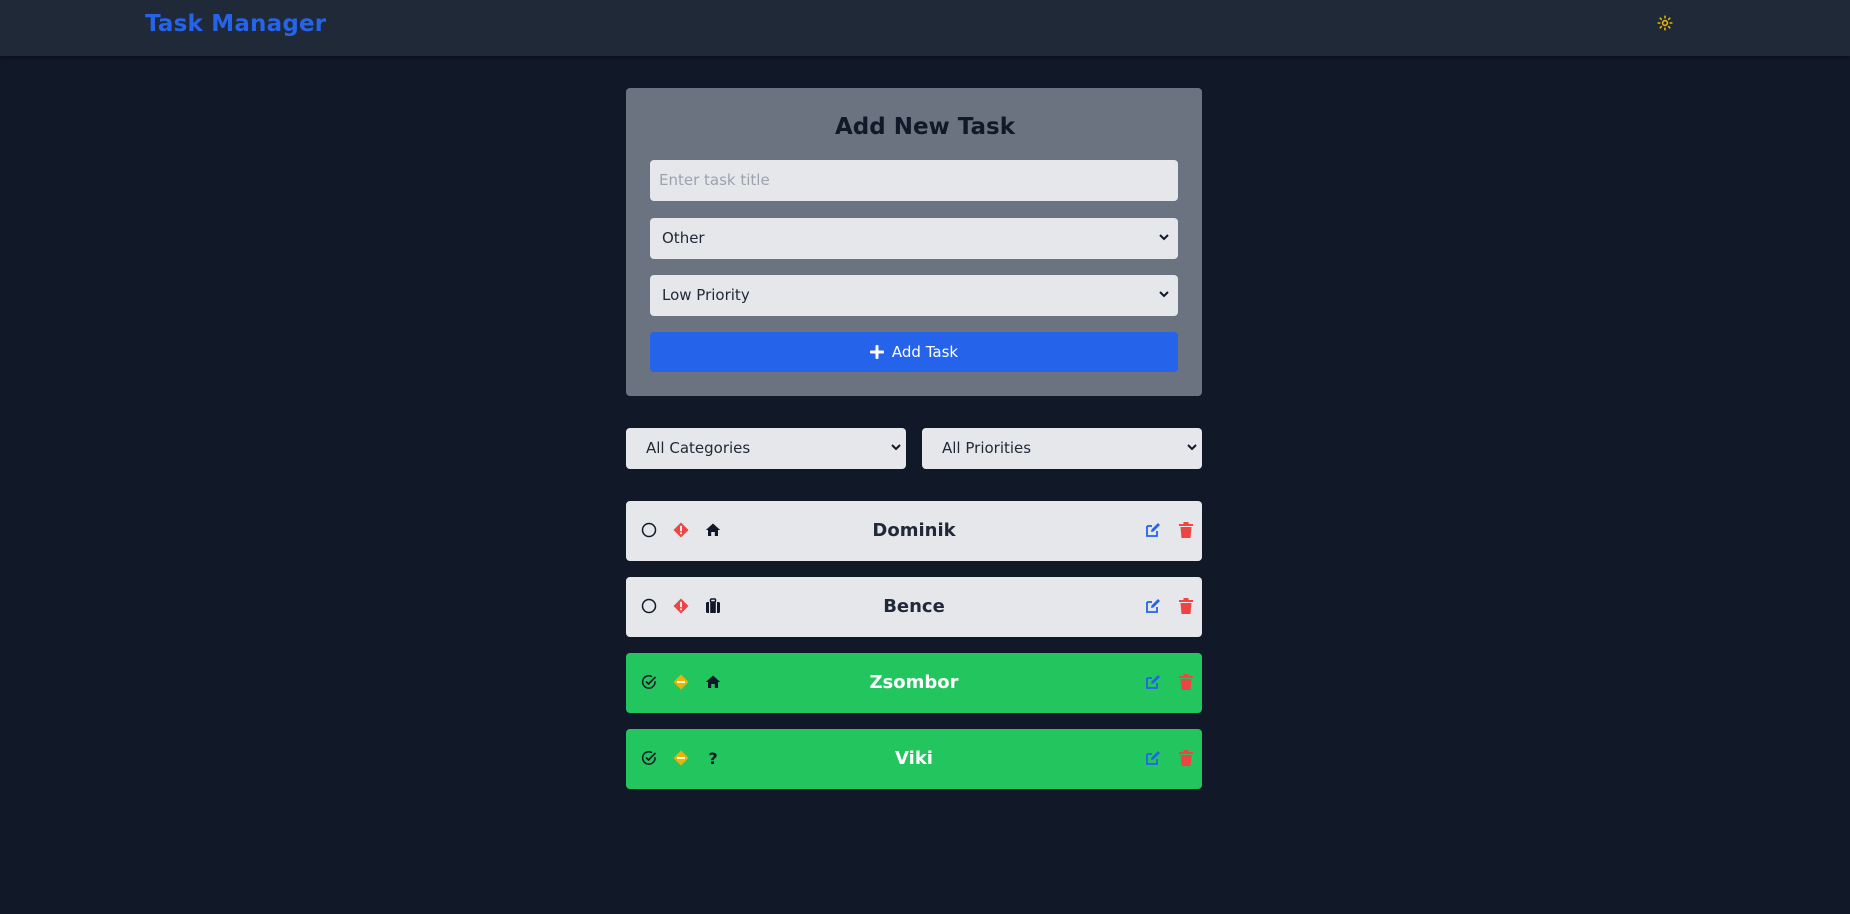 Image resolution: width=1850 pixels, height=914 pixels. I want to click on priority-select-value: Low Priority, so click(706, 295).